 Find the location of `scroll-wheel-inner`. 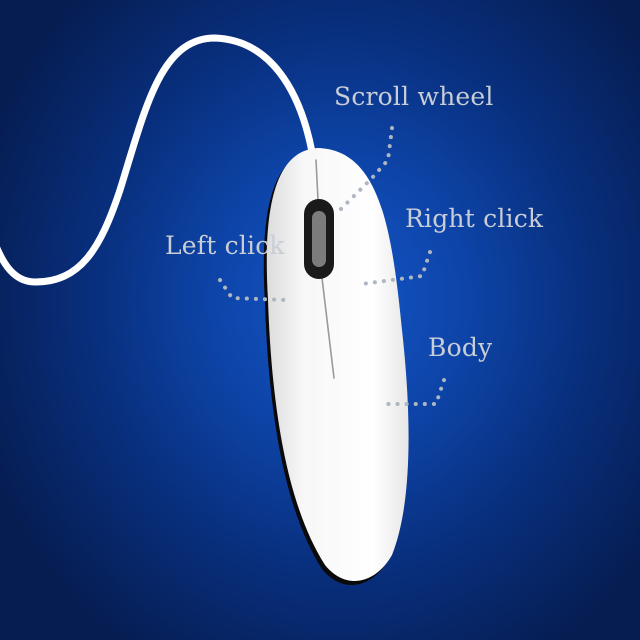

scroll-wheel-inner is located at coordinates (319, 239).